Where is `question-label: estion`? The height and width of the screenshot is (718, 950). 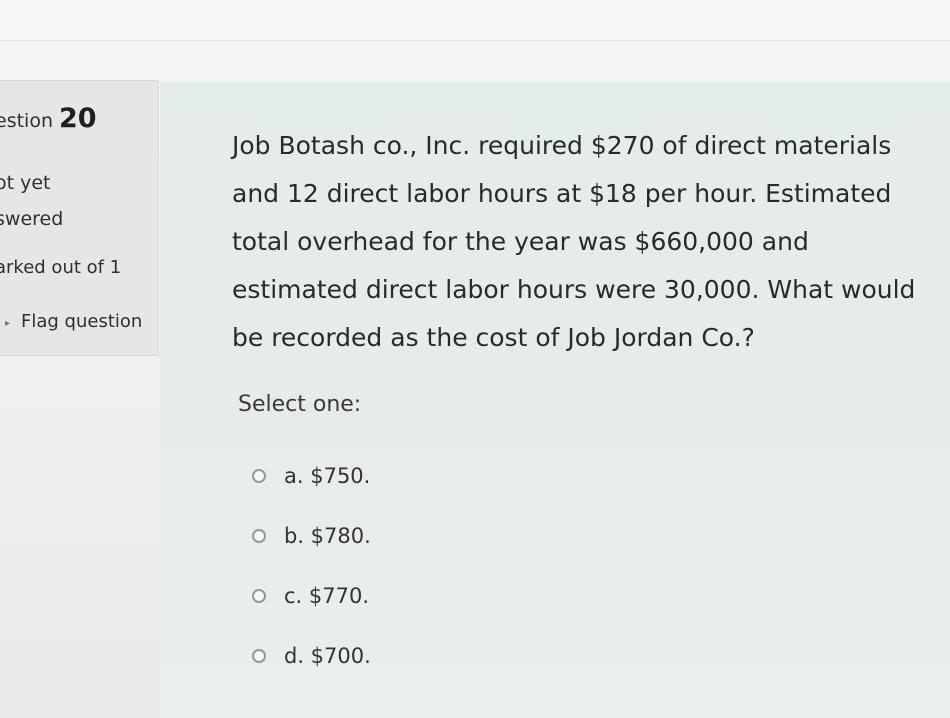
question-label: estion is located at coordinates (26, 121).